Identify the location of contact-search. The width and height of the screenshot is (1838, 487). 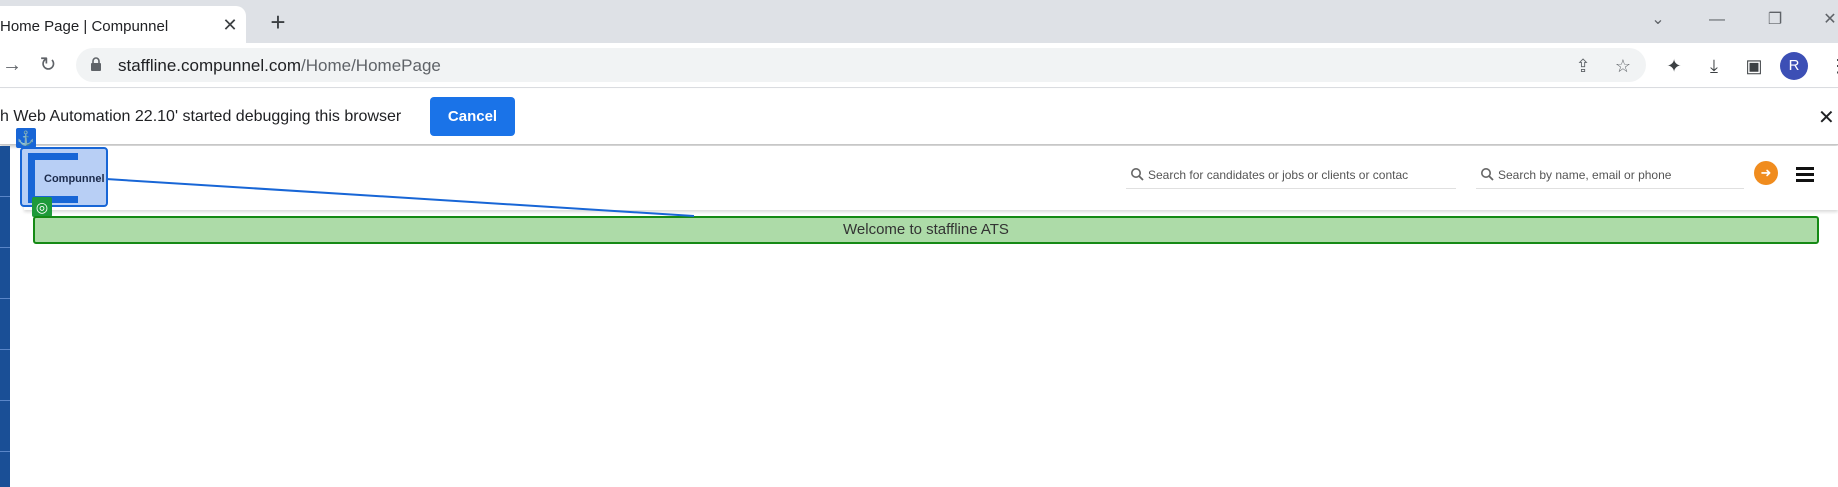
(1617, 176).